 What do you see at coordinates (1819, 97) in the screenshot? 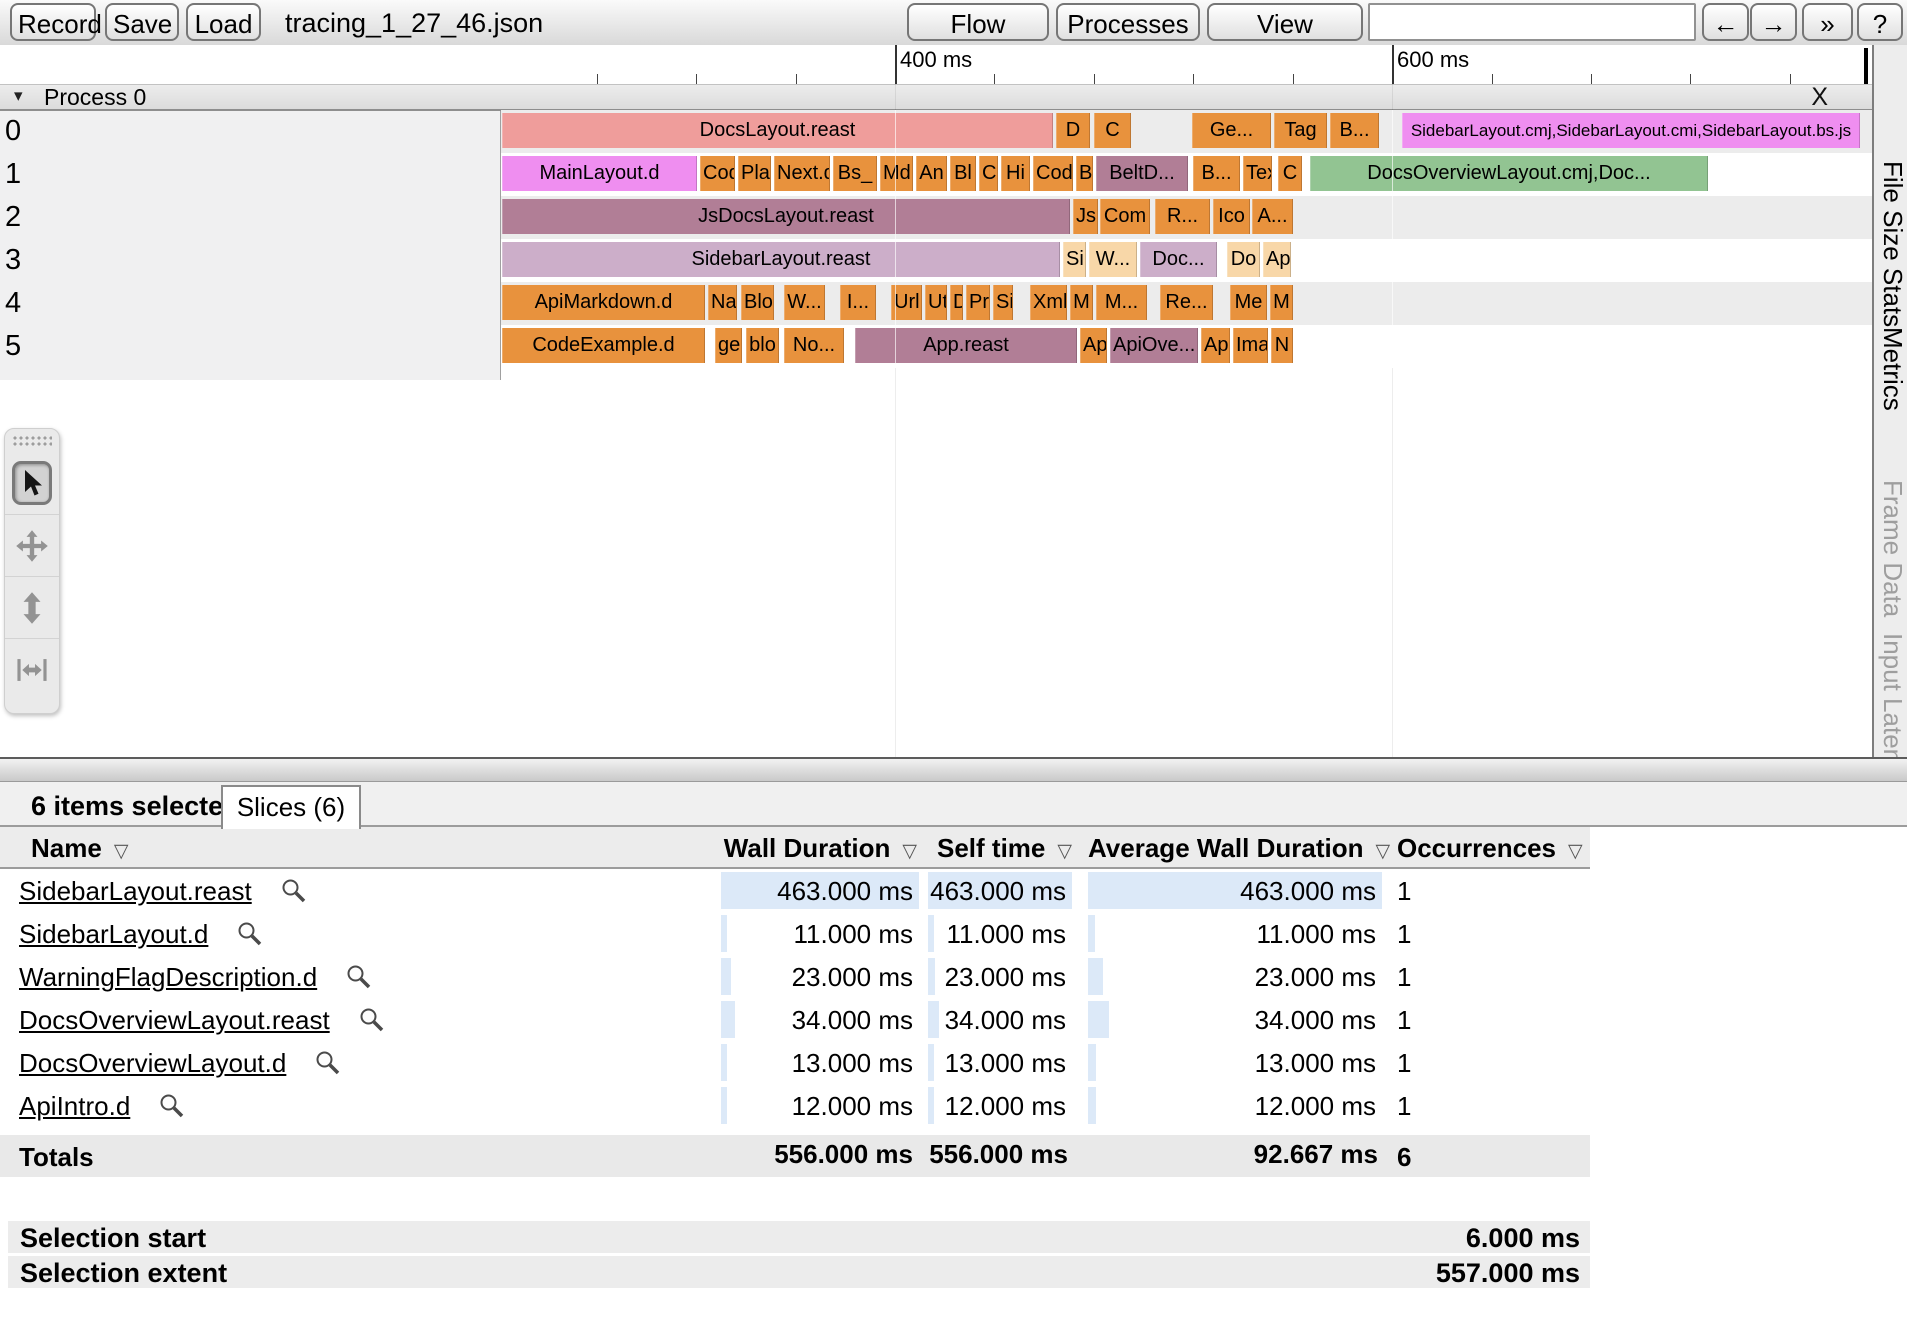
I see `close-icon: X` at bounding box center [1819, 97].